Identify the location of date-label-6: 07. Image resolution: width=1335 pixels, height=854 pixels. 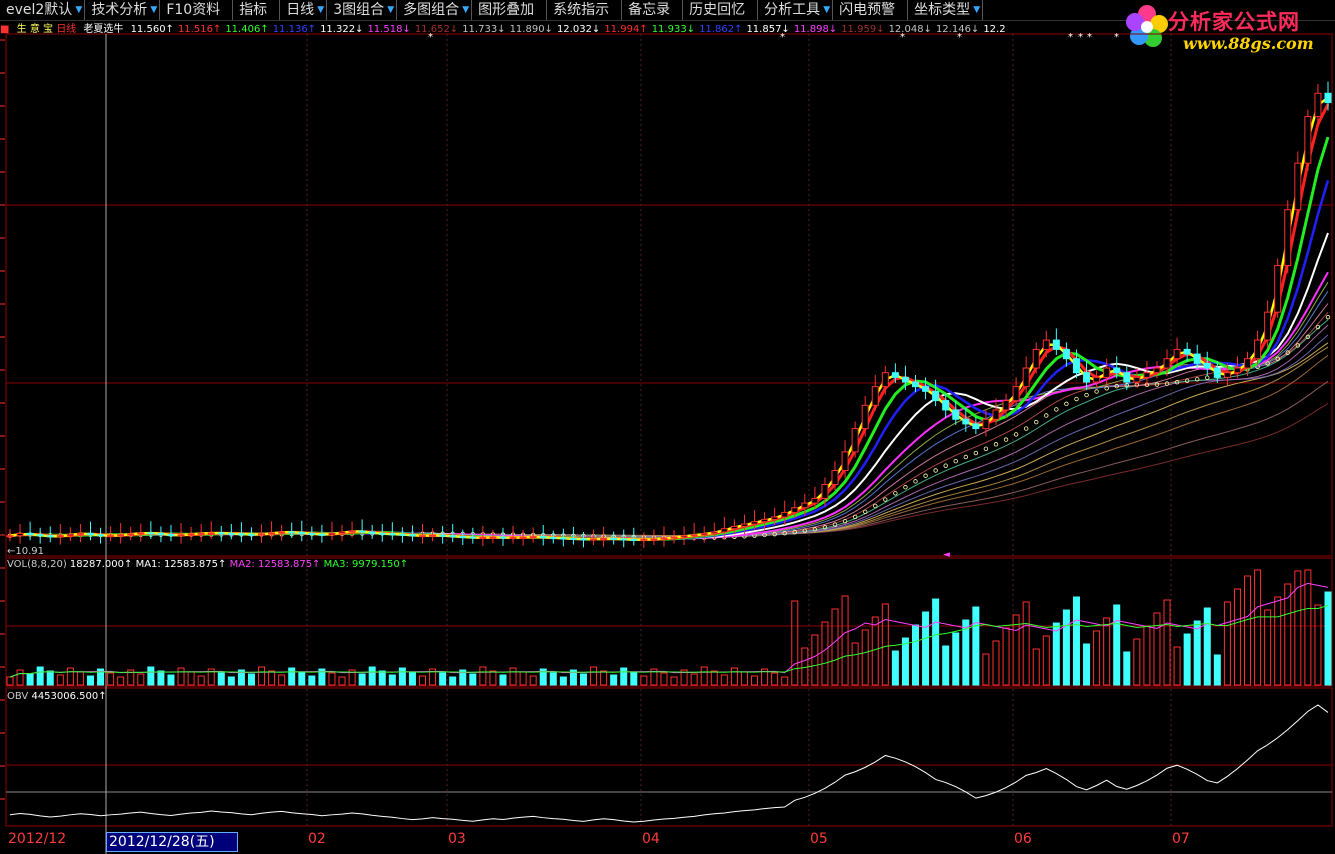
(1181, 839).